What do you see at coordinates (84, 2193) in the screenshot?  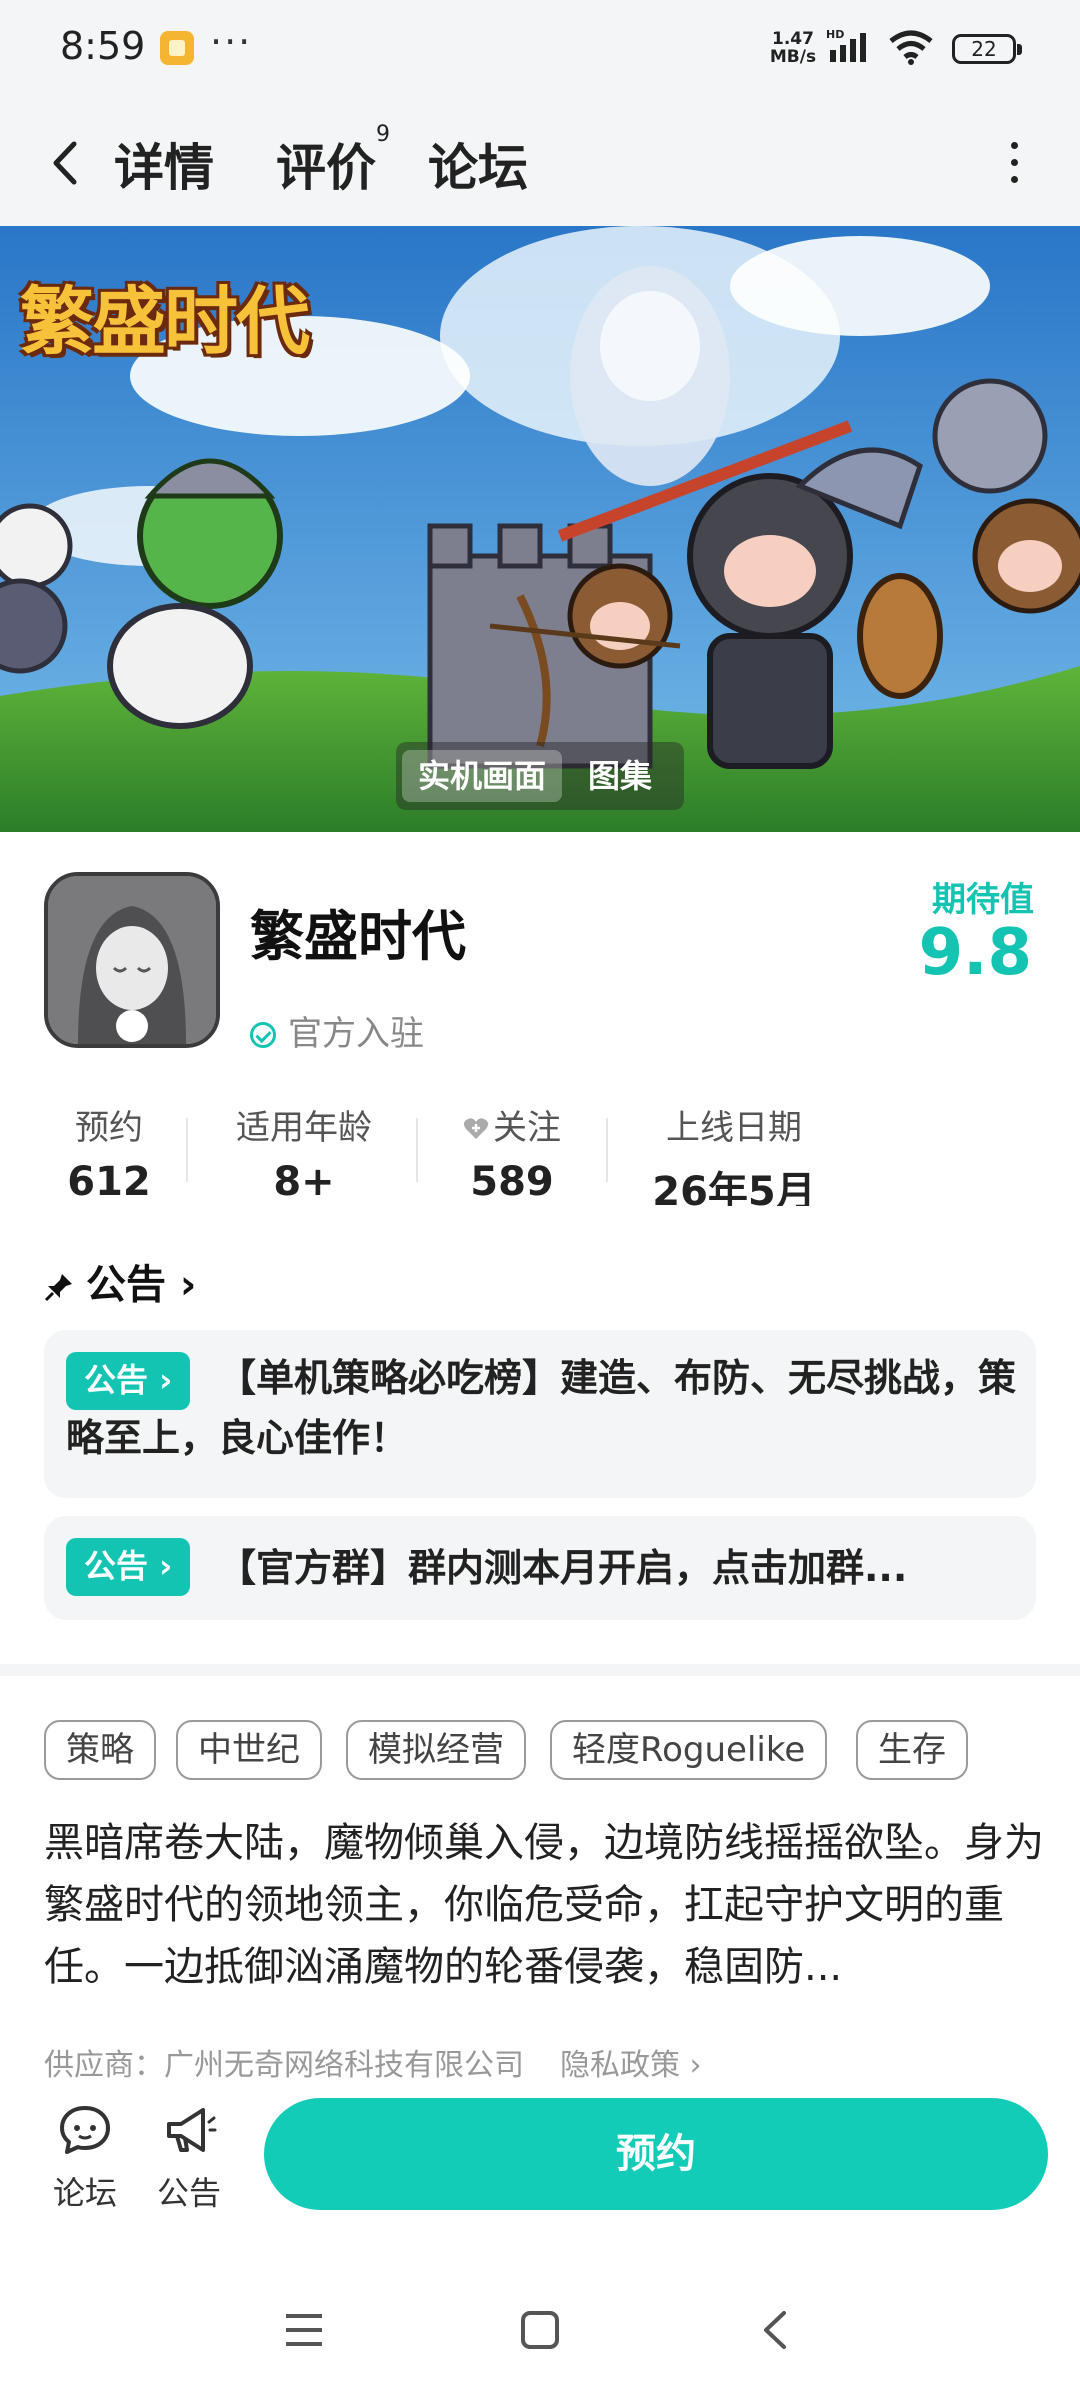 I see `forum-label: 论坛` at bounding box center [84, 2193].